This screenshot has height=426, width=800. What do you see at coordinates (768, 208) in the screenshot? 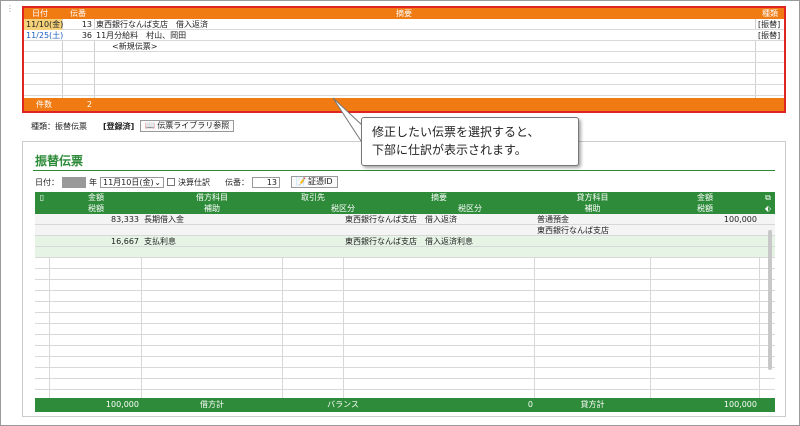
I see `tag-icon: ⬖` at bounding box center [768, 208].